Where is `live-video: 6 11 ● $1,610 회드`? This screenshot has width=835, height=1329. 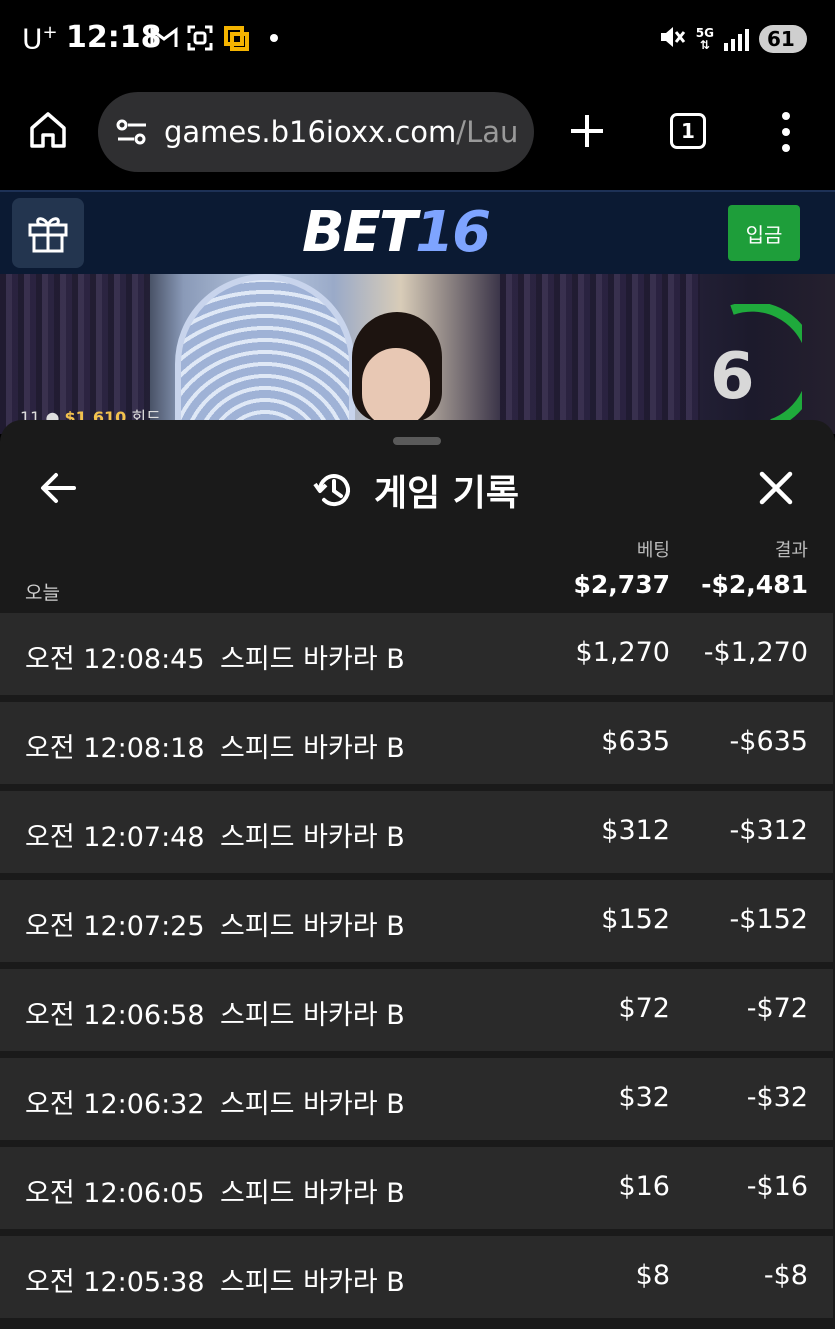
live-video: 6 11 ● $1,610 회드 is located at coordinates (417, 354).